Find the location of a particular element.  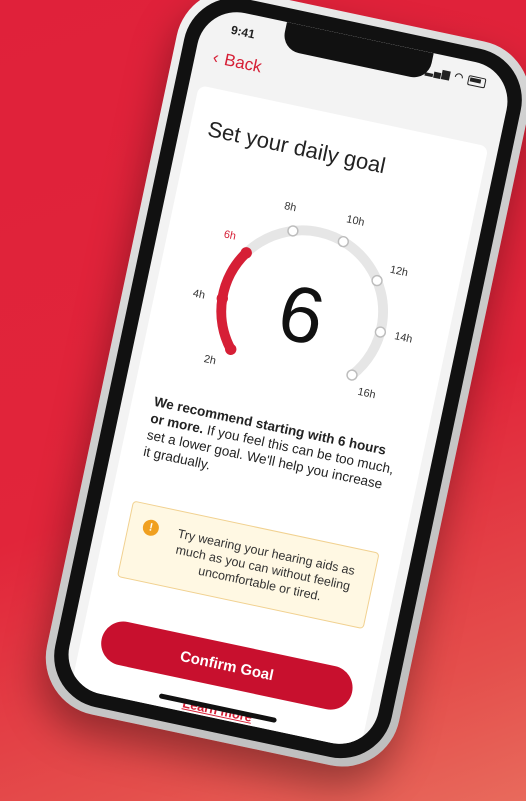

status-icons: ▂▄▆ ◠ is located at coordinates (456, 77).